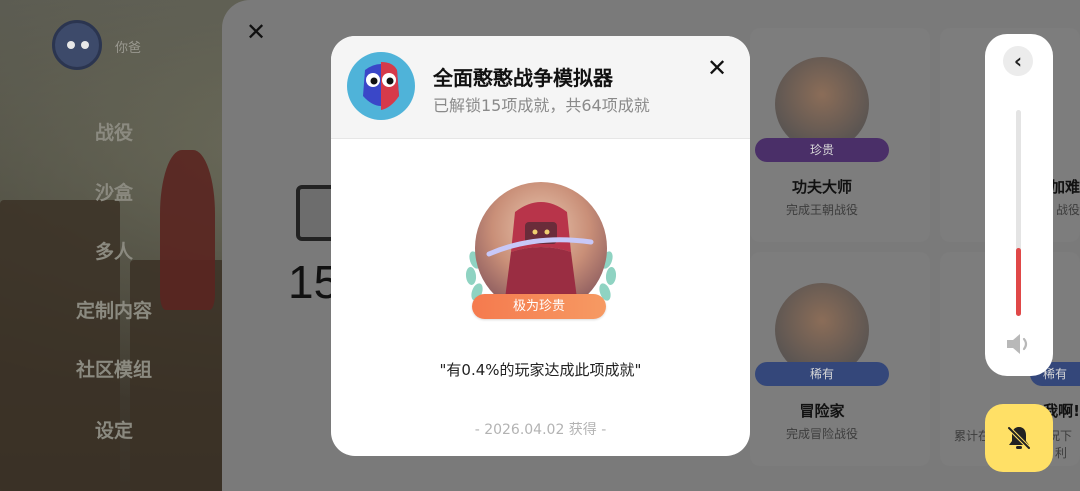  What do you see at coordinates (114, 250) in the screenshot?
I see `menu-item-multiplayer: 多人` at bounding box center [114, 250].